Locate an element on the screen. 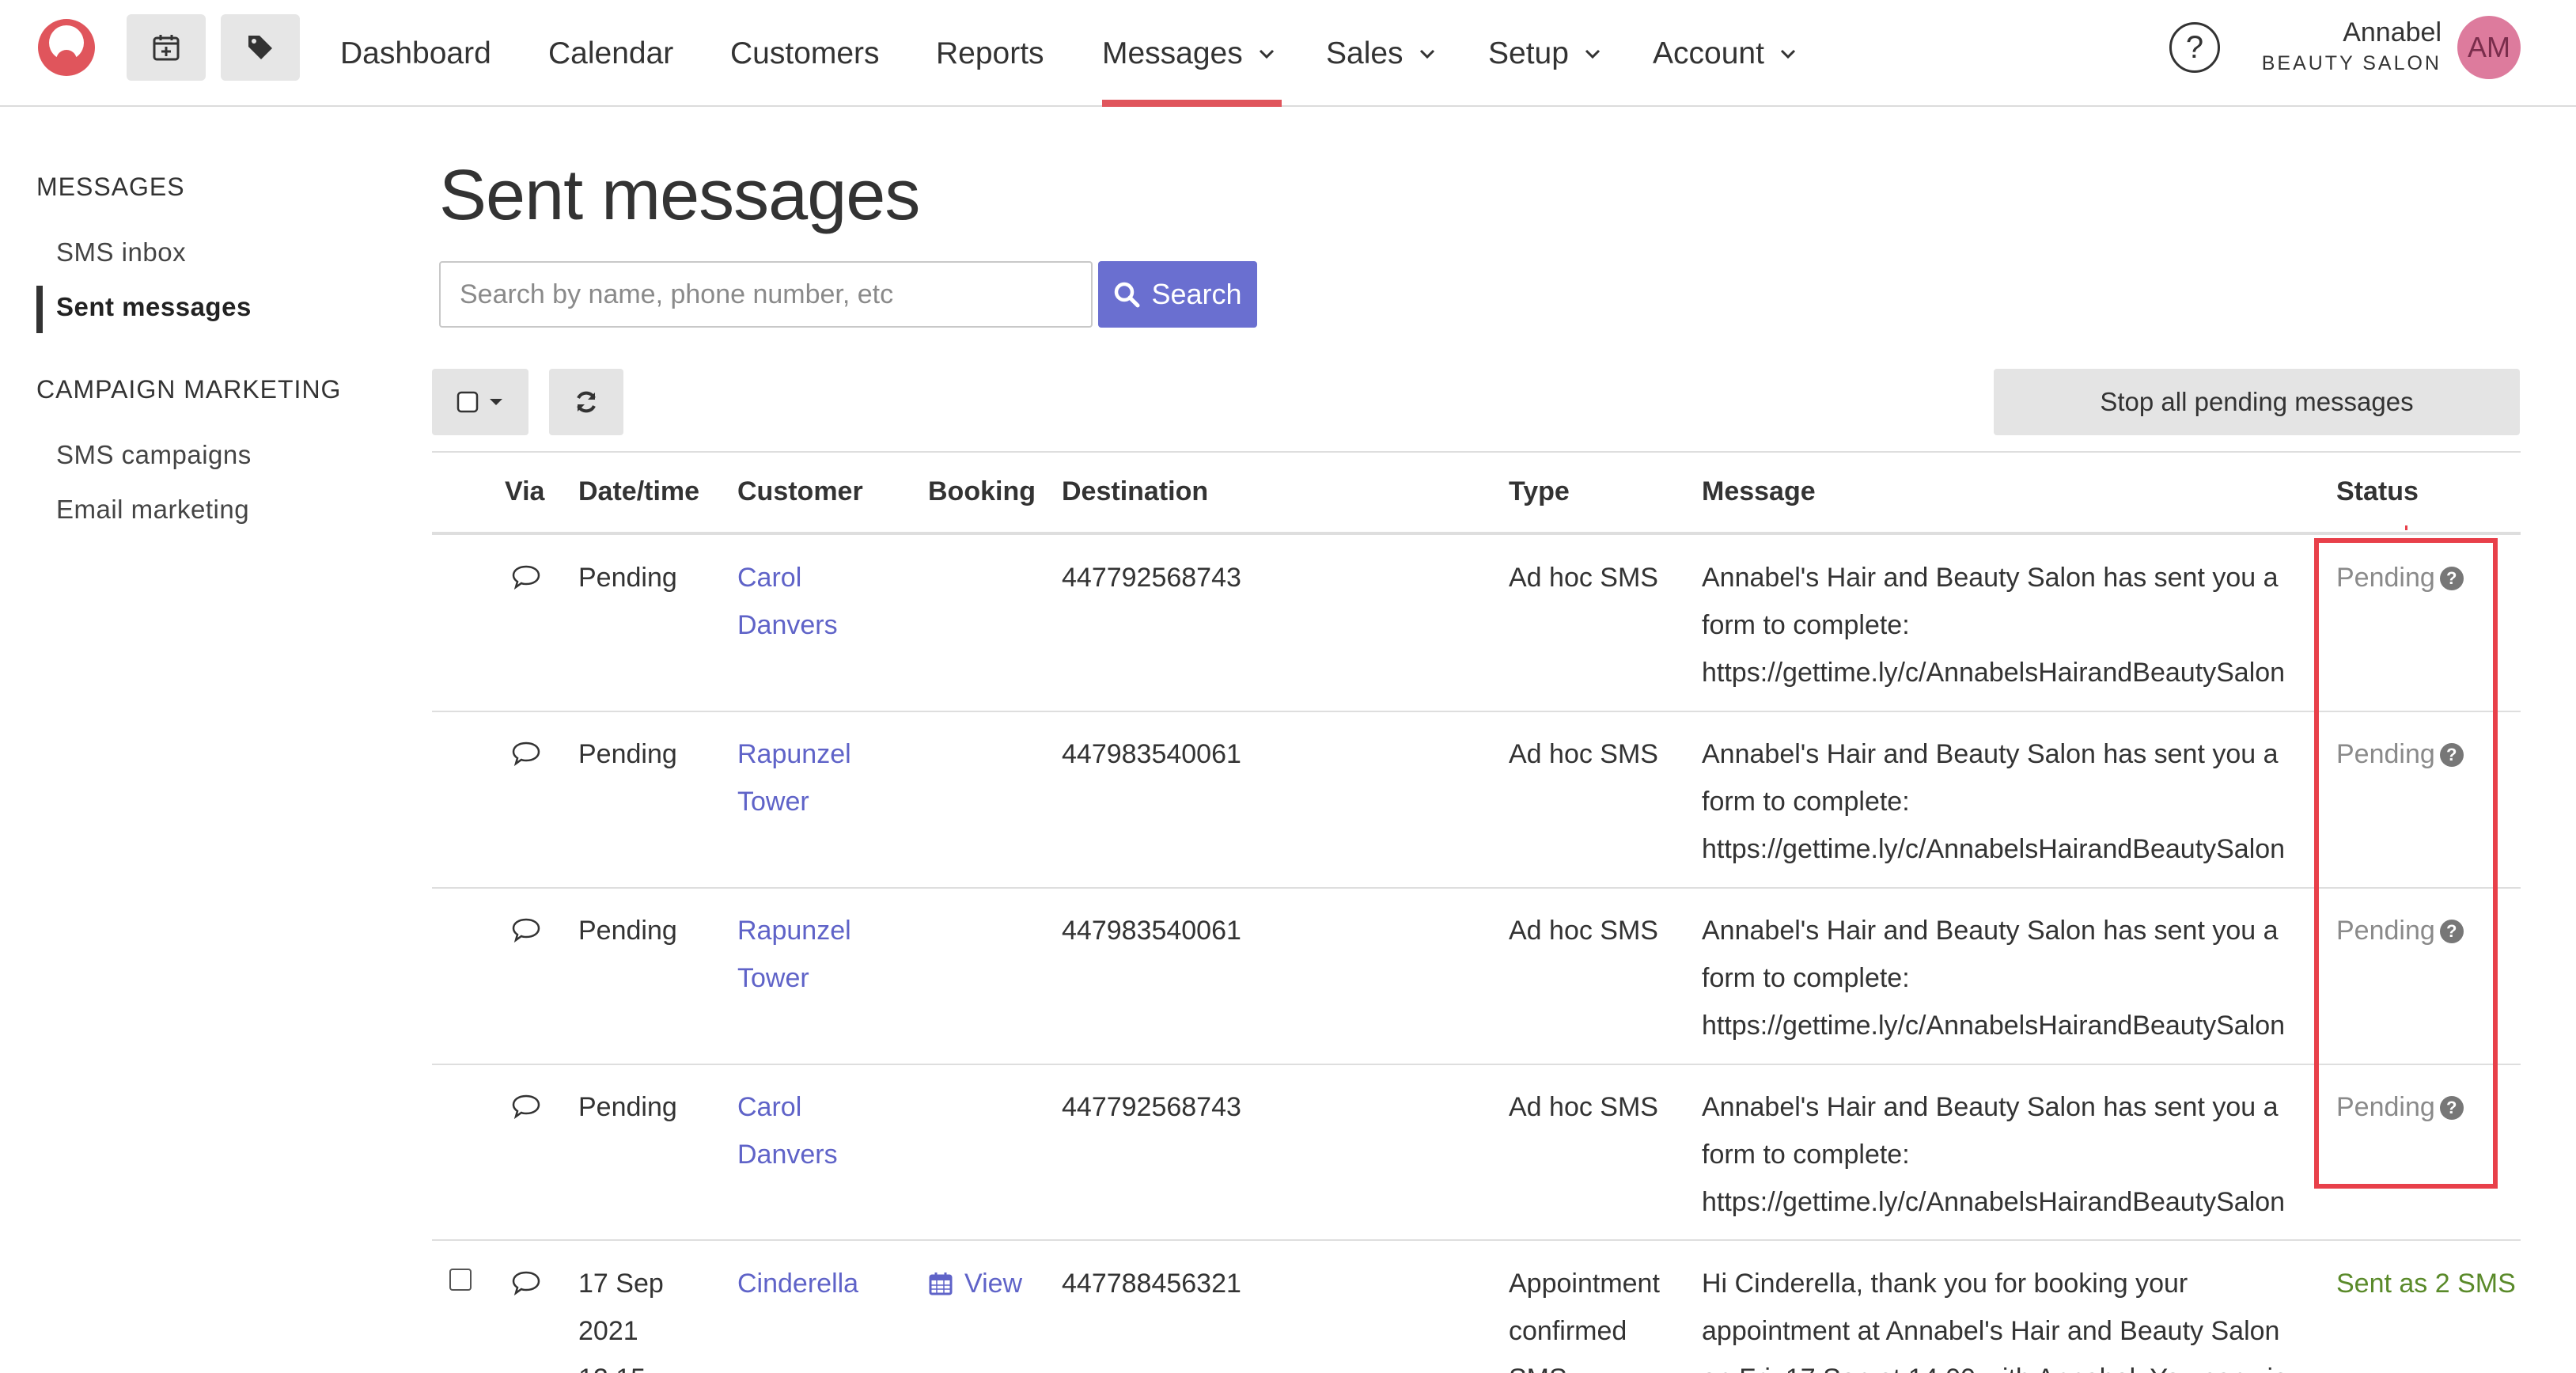  customer-link: Cinderella is located at coordinates (797, 1283).